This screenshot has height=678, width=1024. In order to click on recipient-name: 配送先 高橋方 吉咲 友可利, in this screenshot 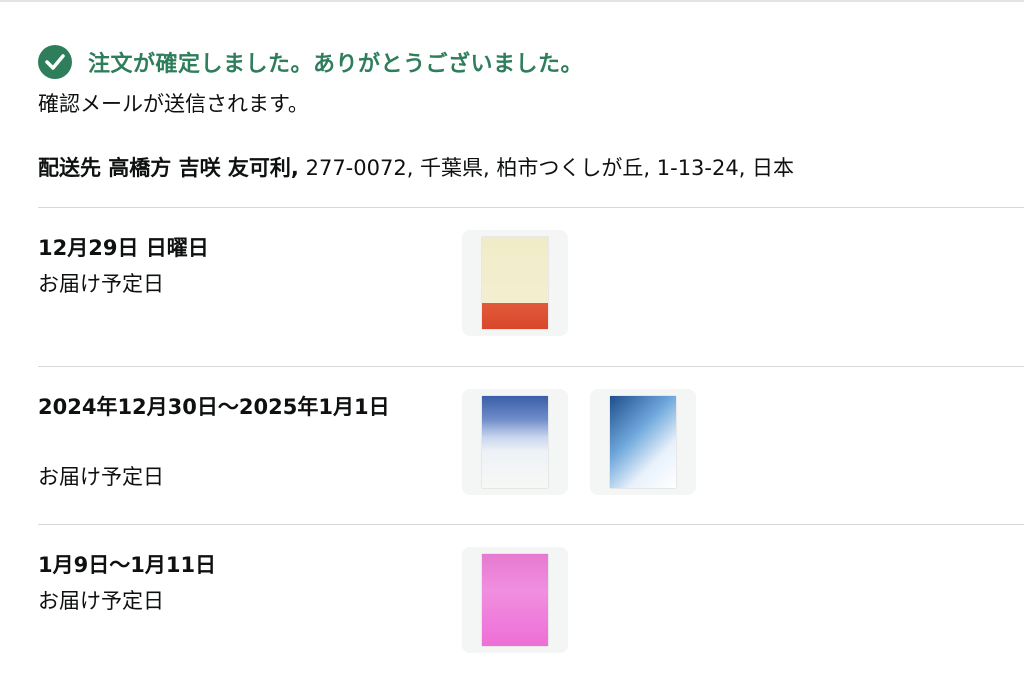, I will do `click(168, 168)`.